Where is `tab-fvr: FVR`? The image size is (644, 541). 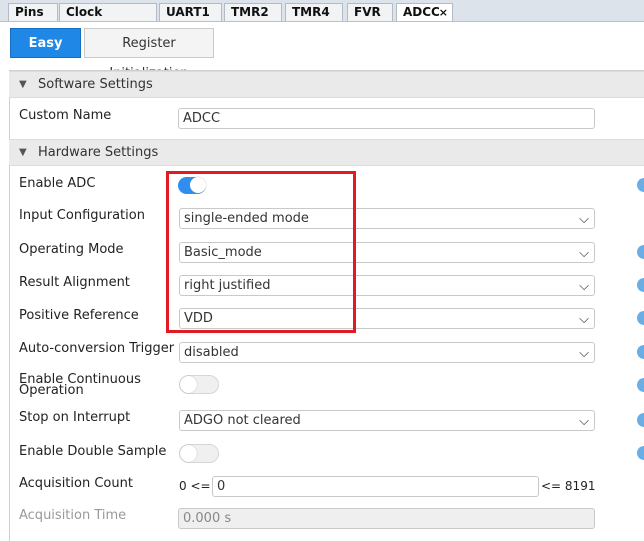 tab-fvr: FVR is located at coordinates (370, 12).